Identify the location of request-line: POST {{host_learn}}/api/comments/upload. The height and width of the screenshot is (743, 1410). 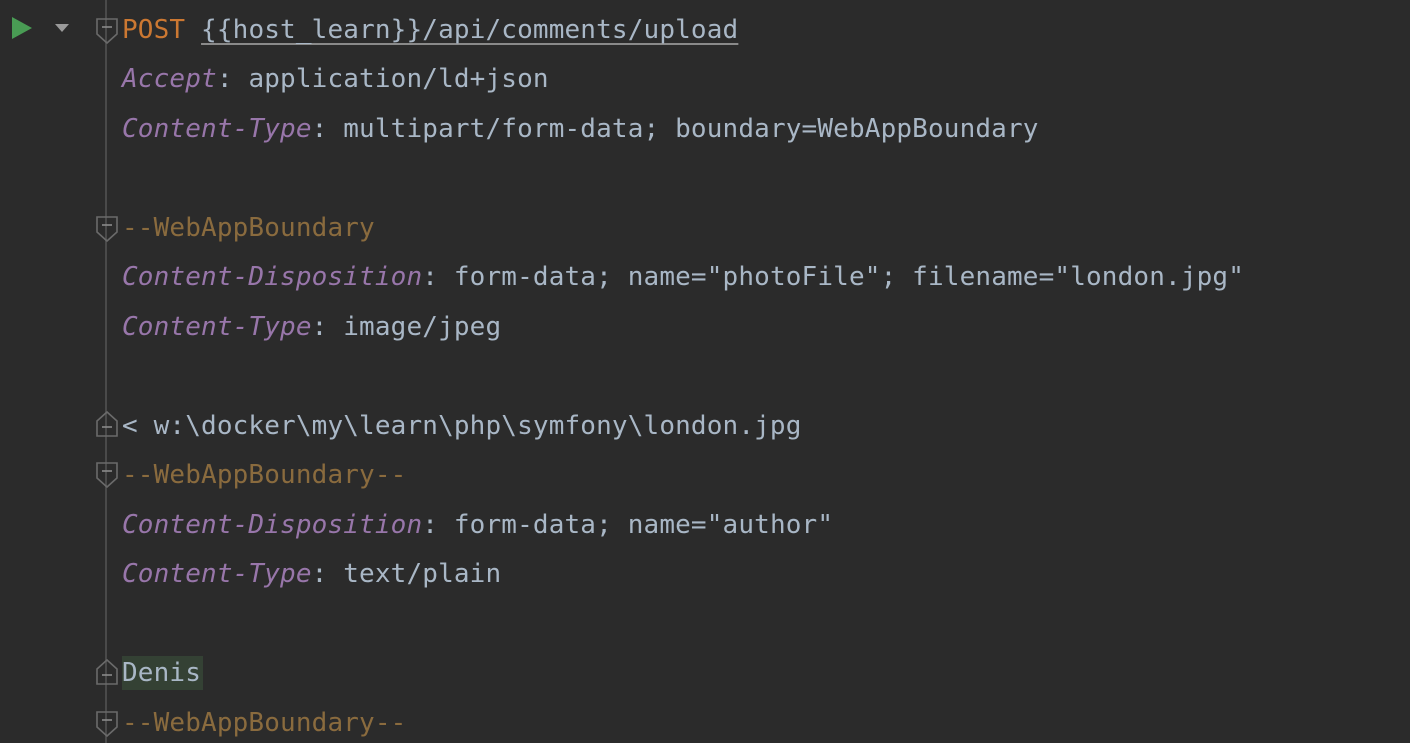
(430, 30).